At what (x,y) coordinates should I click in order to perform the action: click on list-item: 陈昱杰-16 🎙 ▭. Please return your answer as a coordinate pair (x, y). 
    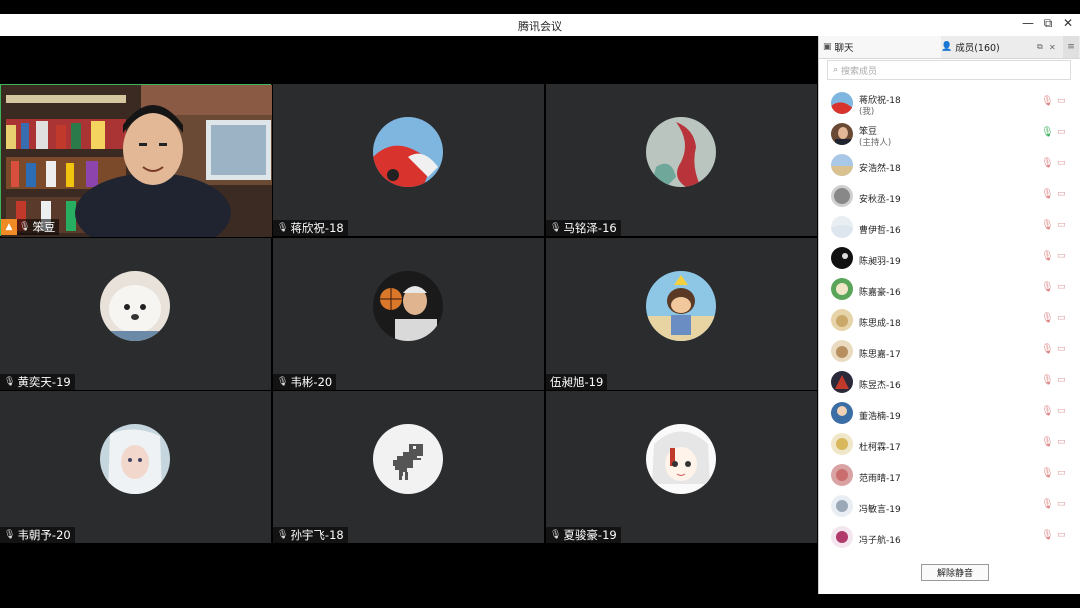
    Looking at the image, I should click on (949, 382).